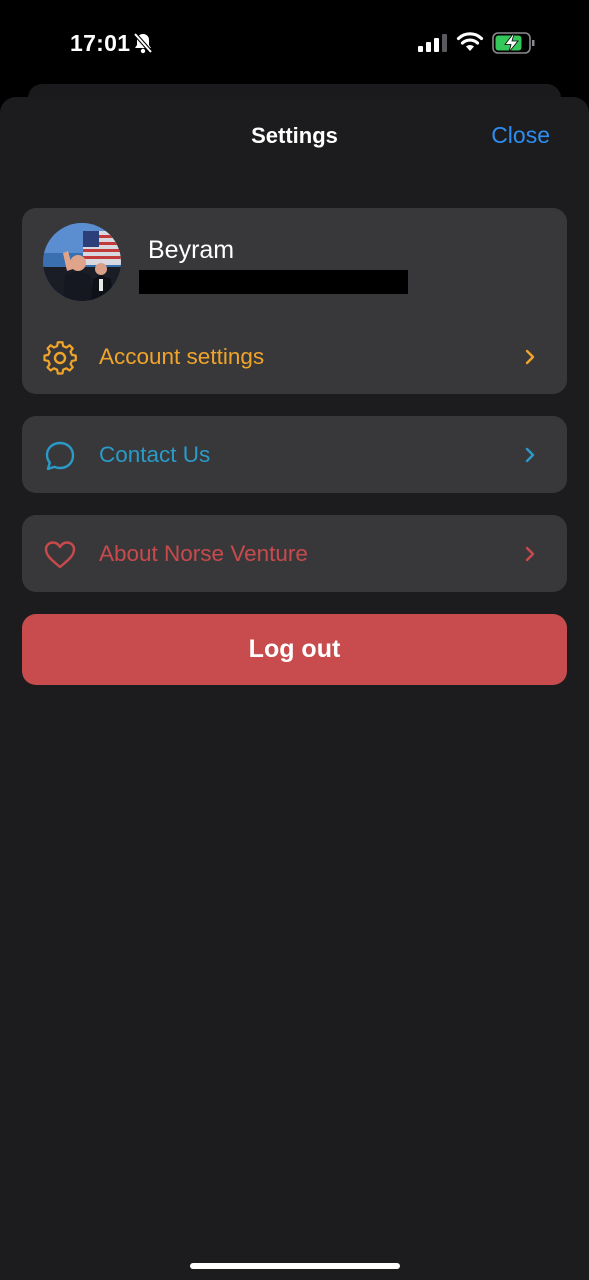 Image resolution: width=589 pixels, height=1280 pixels. Describe the element at coordinates (294, 43) in the screenshot. I see `status-bar: 17:01` at that location.